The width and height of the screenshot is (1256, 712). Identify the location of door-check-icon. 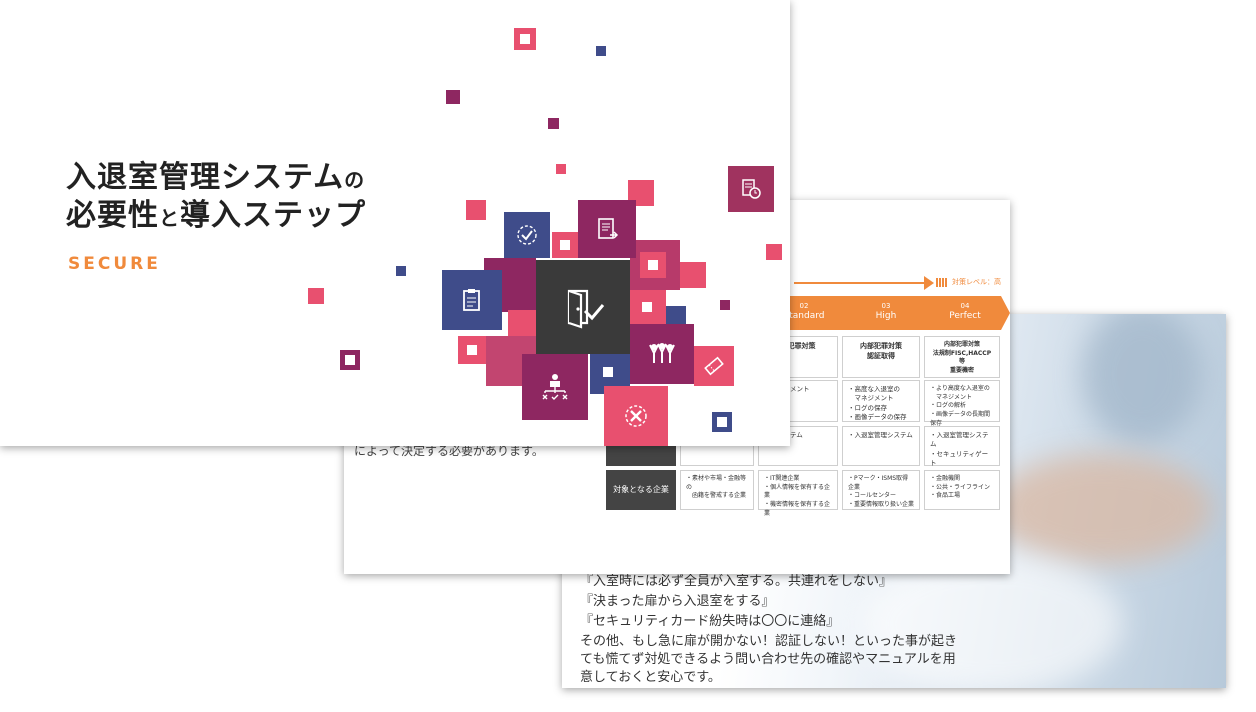
(586, 309).